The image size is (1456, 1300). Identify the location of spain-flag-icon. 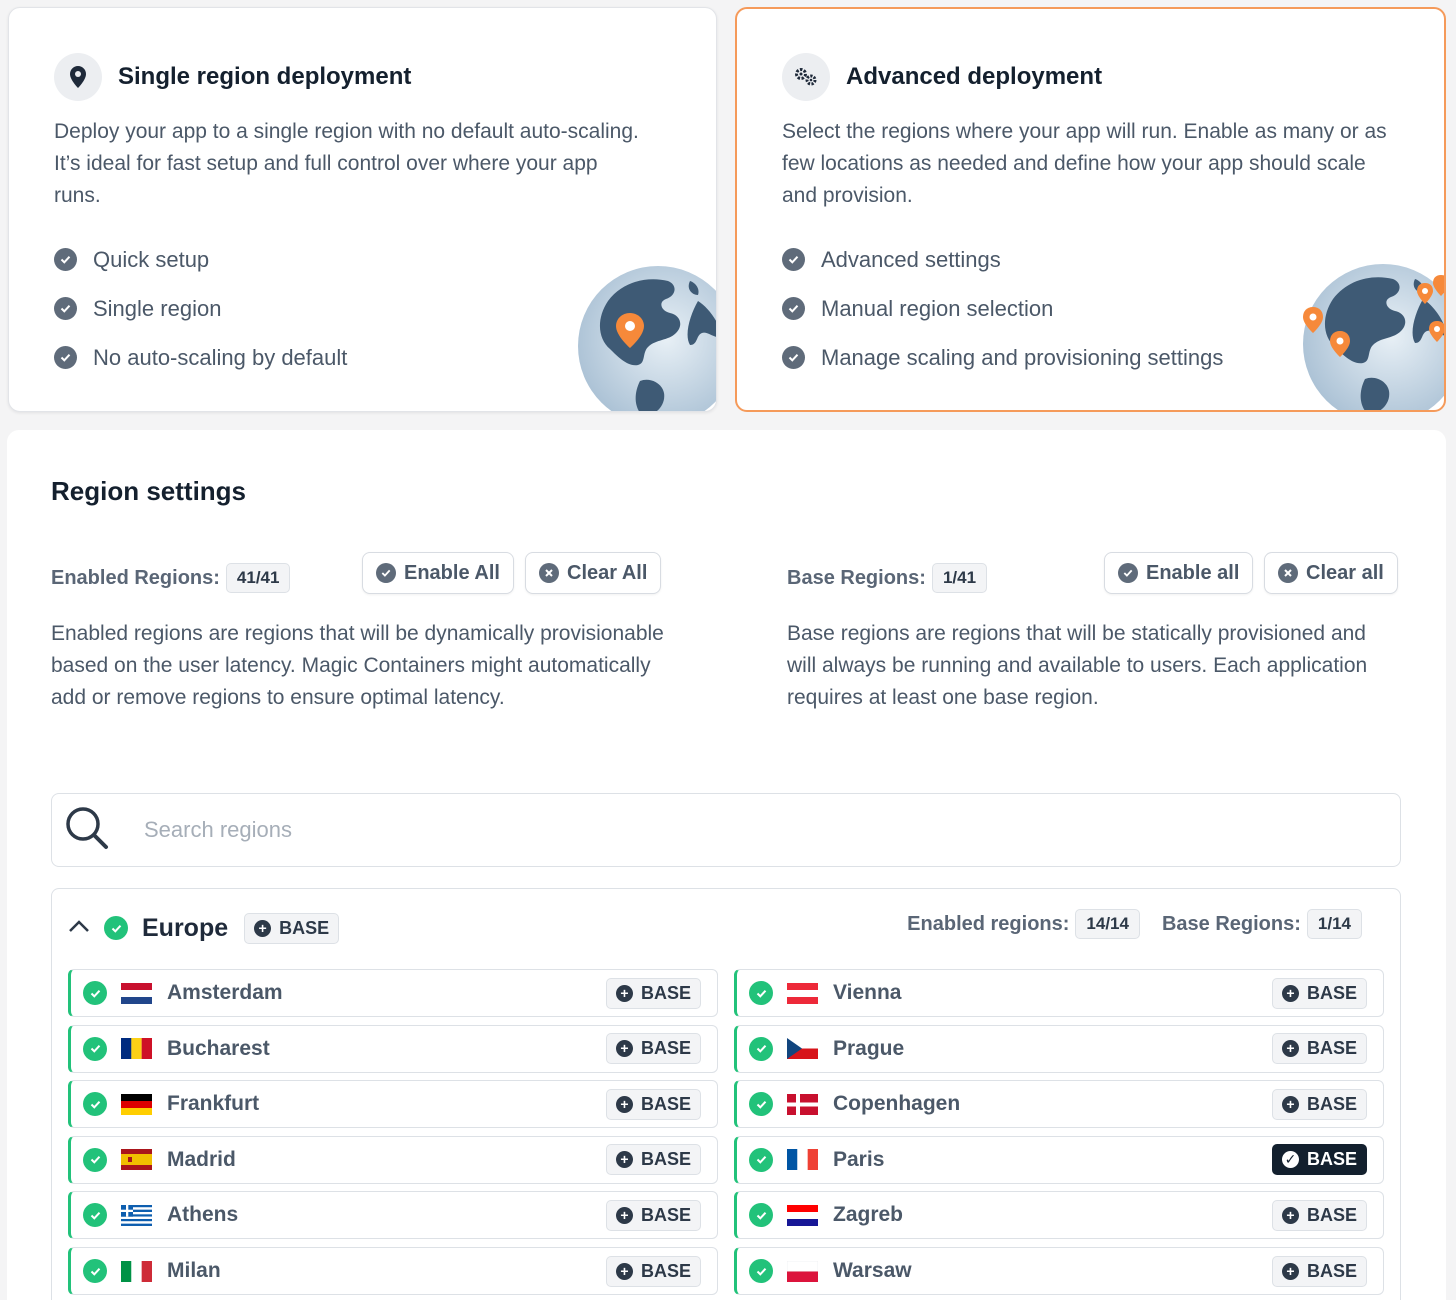
(136, 1160).